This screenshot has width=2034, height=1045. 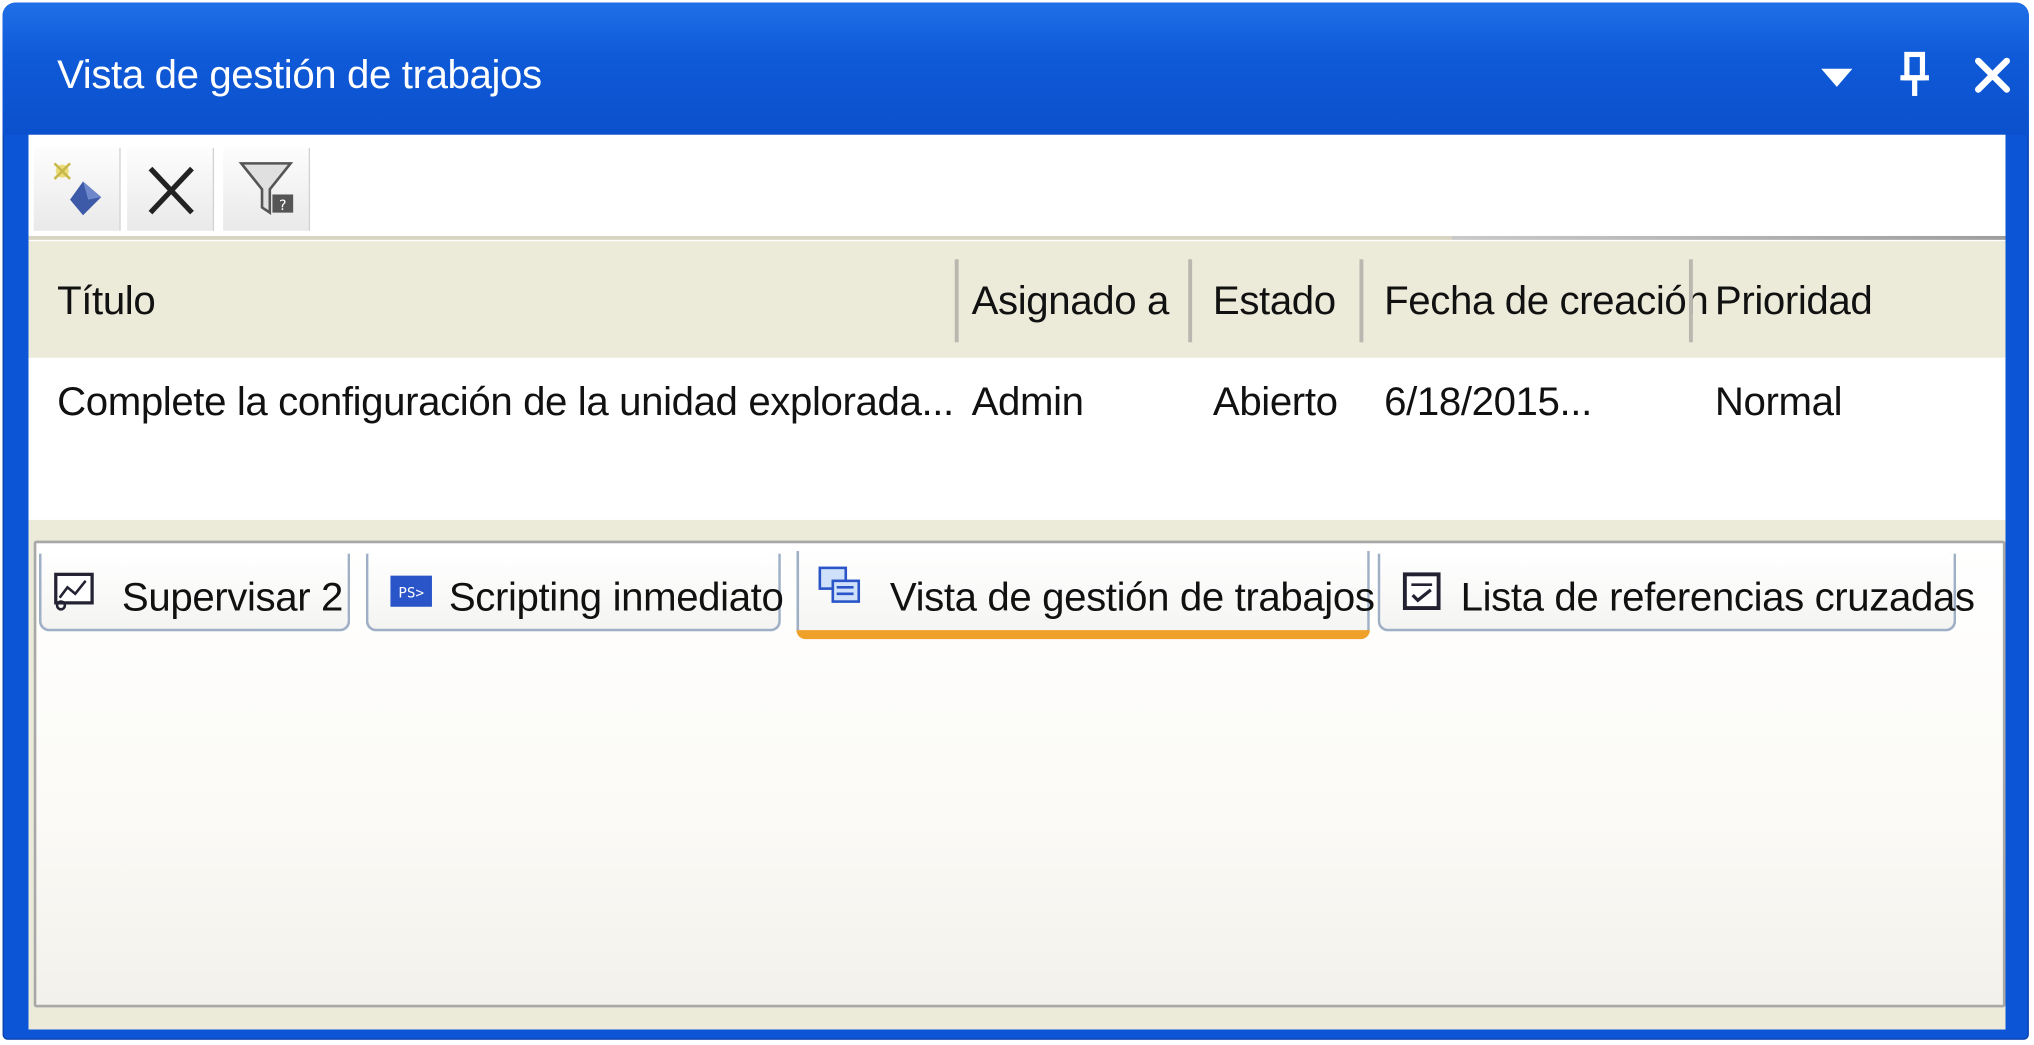 I want to click on tab-label: Scripting inmediato, so click(x=616, y=597).